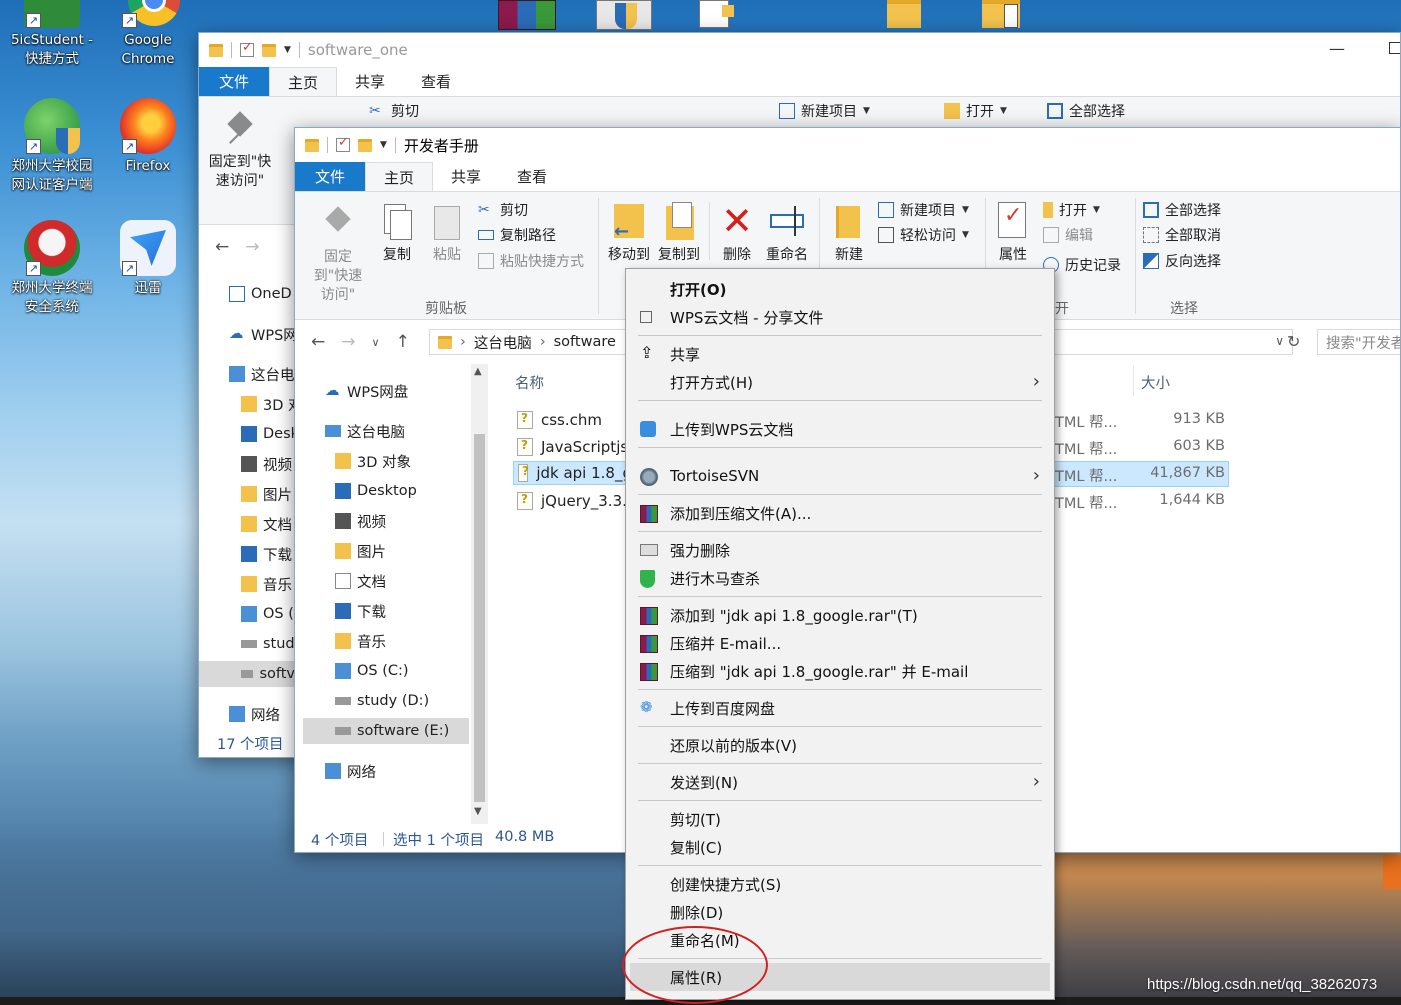  What do you see at coordinates (1337, 48) in the screenshot?
I see `minimize-button: —` at bounding box center [1337, 48].